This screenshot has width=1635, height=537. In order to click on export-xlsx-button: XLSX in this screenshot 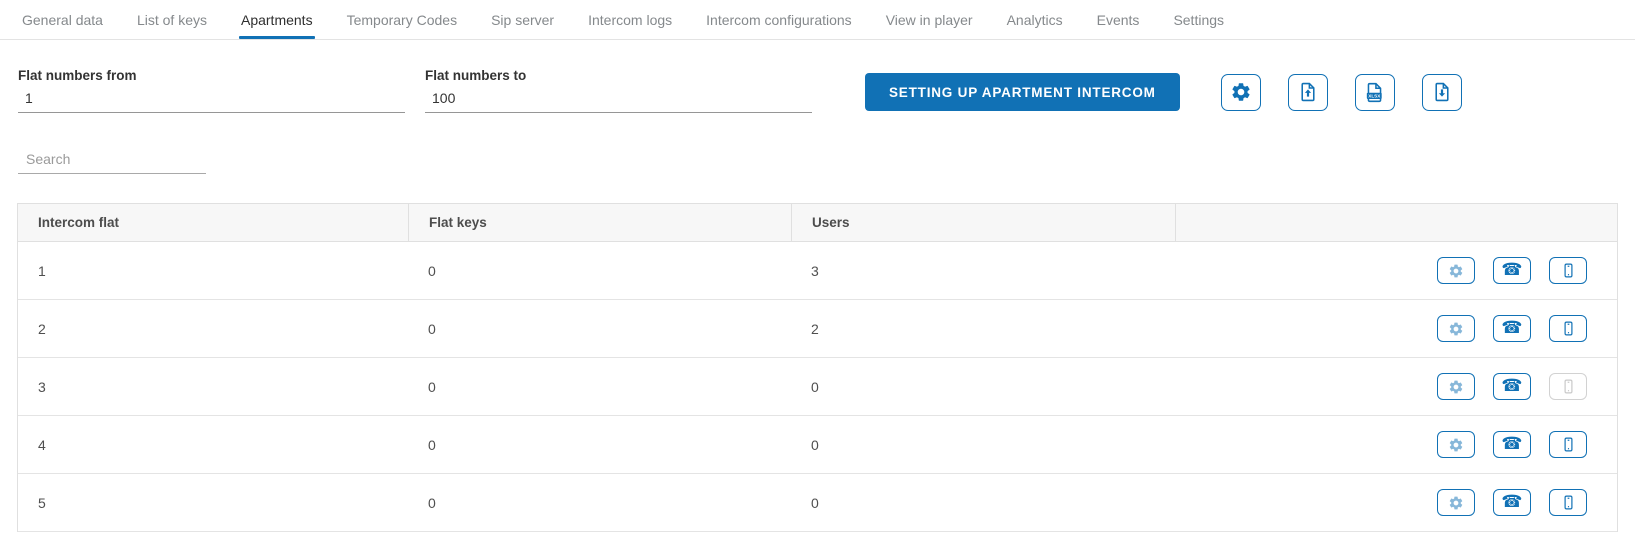, I will do `click(1374, 92)`.